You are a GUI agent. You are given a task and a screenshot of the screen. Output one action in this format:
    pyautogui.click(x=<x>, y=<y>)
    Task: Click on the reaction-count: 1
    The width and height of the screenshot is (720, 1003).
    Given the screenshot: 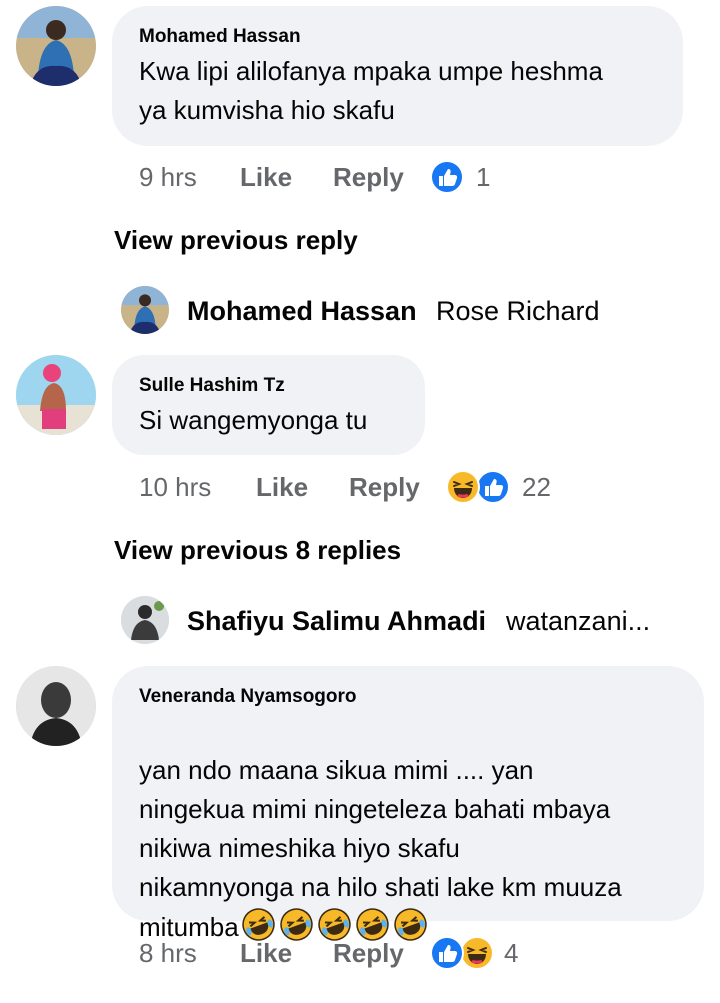 What is the action you would take?
    pyautogui.click(x=483, y=177)
    